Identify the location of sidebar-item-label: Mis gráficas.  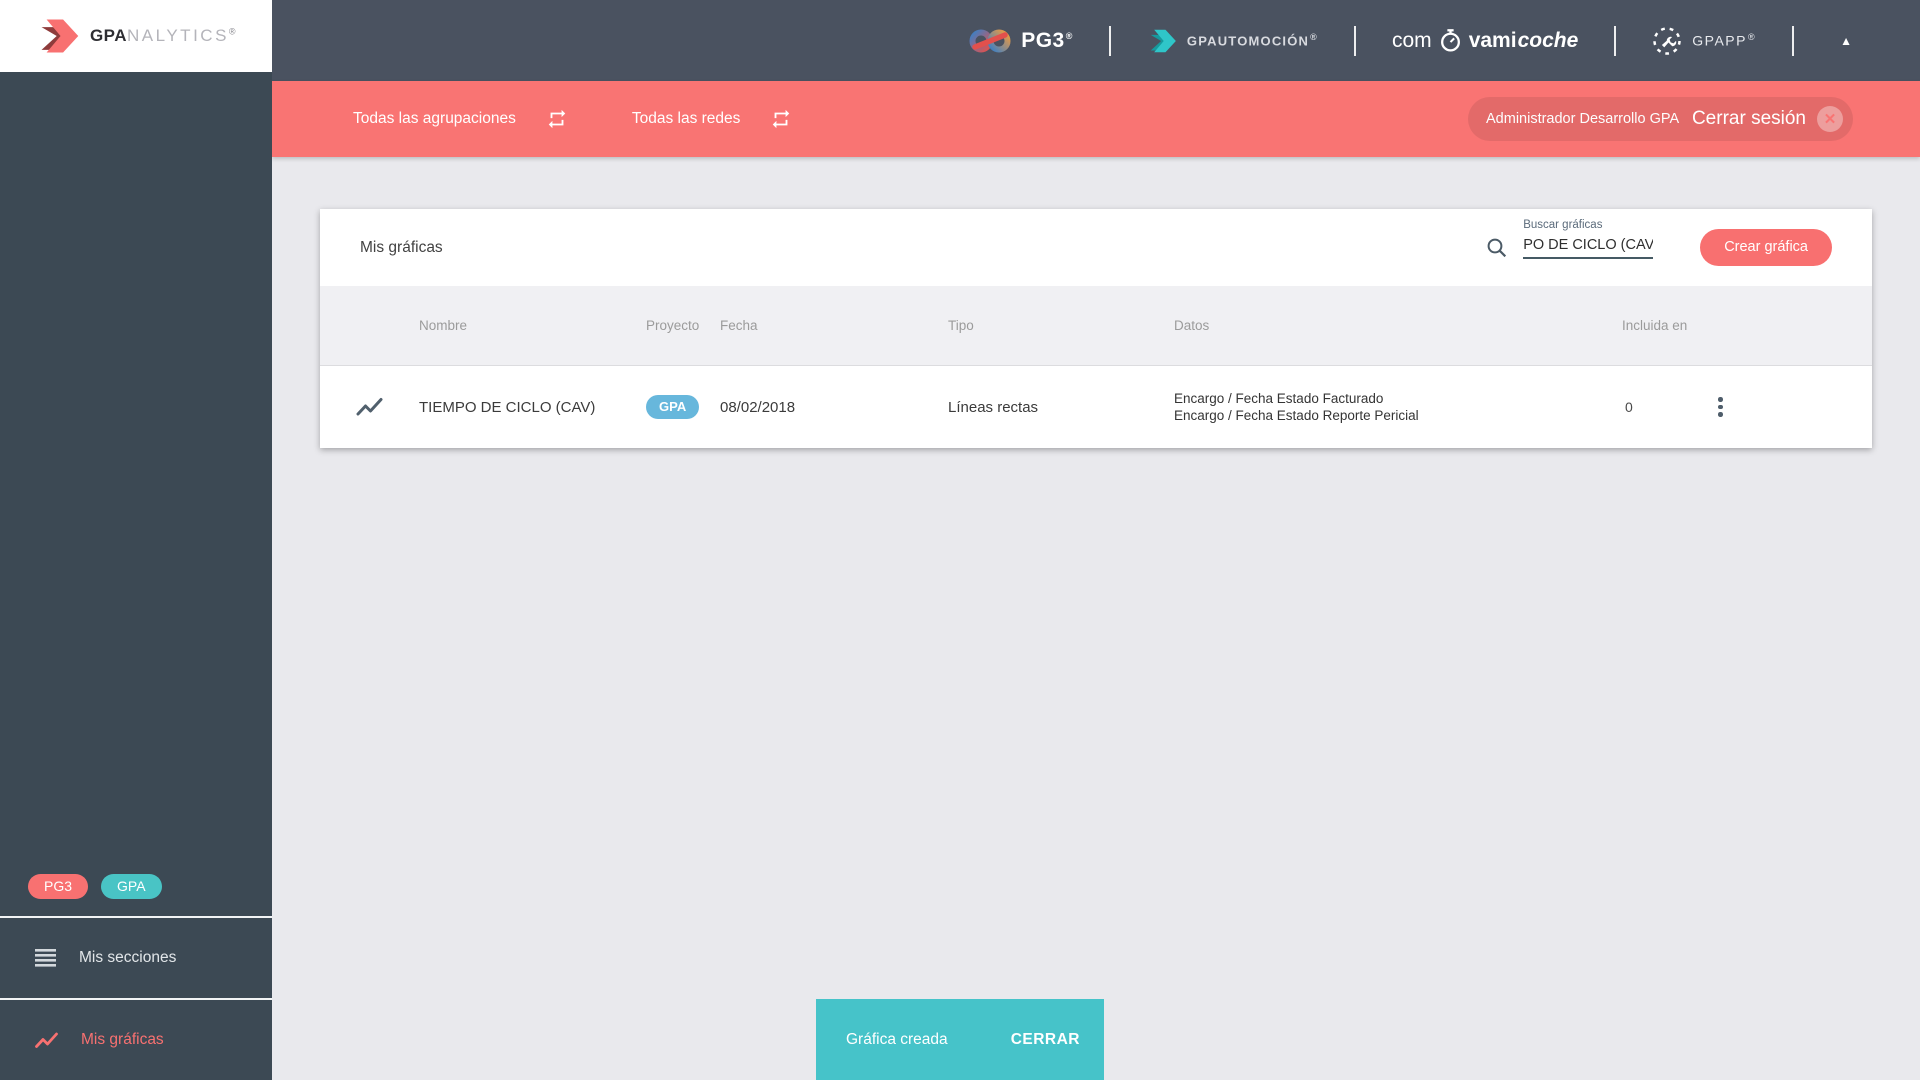
(122, 1039).